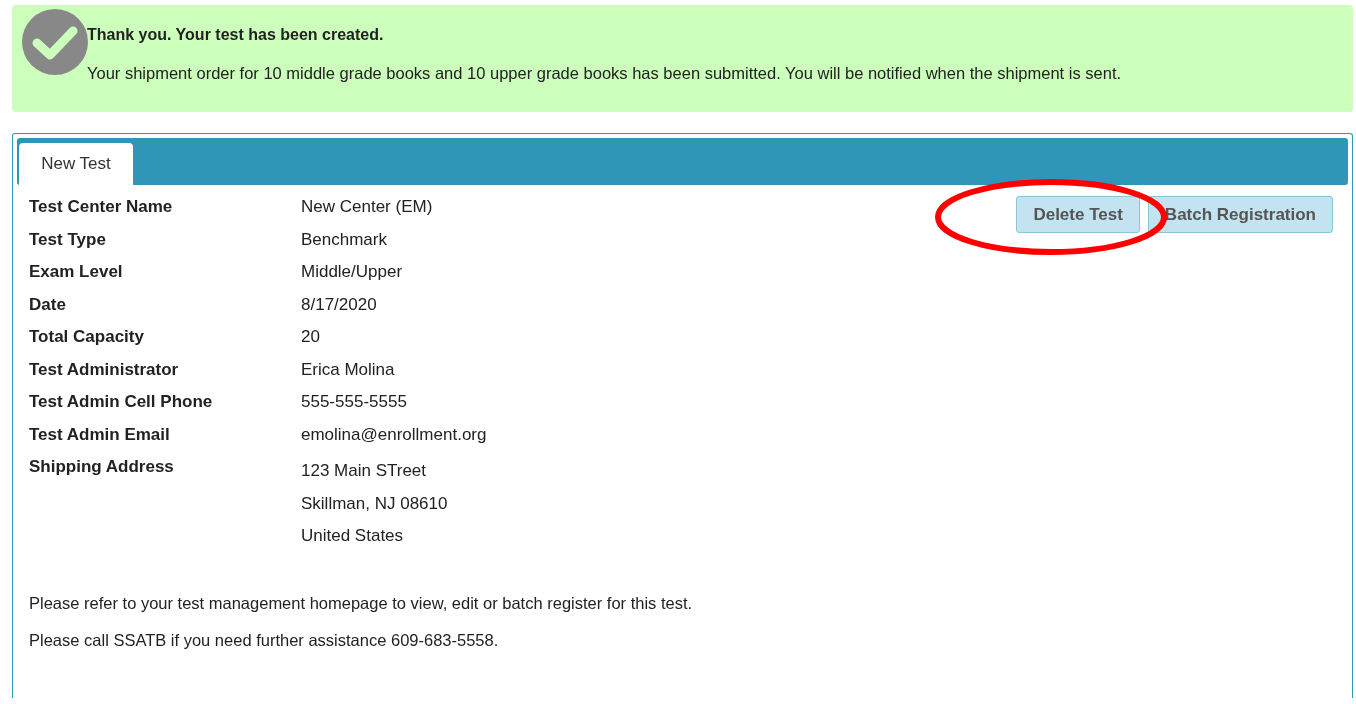 The height and width of the screenshot is (704, 1356). What do you see at coordinates (353, 536) in the screenshot?
I see `field-value: United States` at bounding box center [353, 536].